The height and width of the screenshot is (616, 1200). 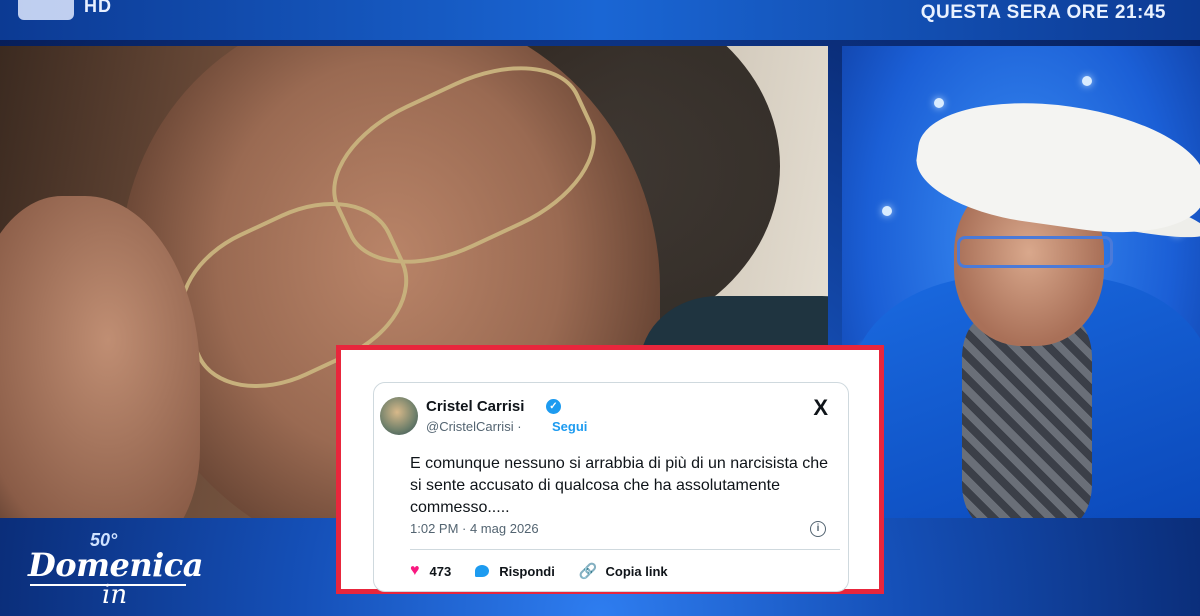 I want to click on reply-label: Rispondi, so click(x=527, y=571).